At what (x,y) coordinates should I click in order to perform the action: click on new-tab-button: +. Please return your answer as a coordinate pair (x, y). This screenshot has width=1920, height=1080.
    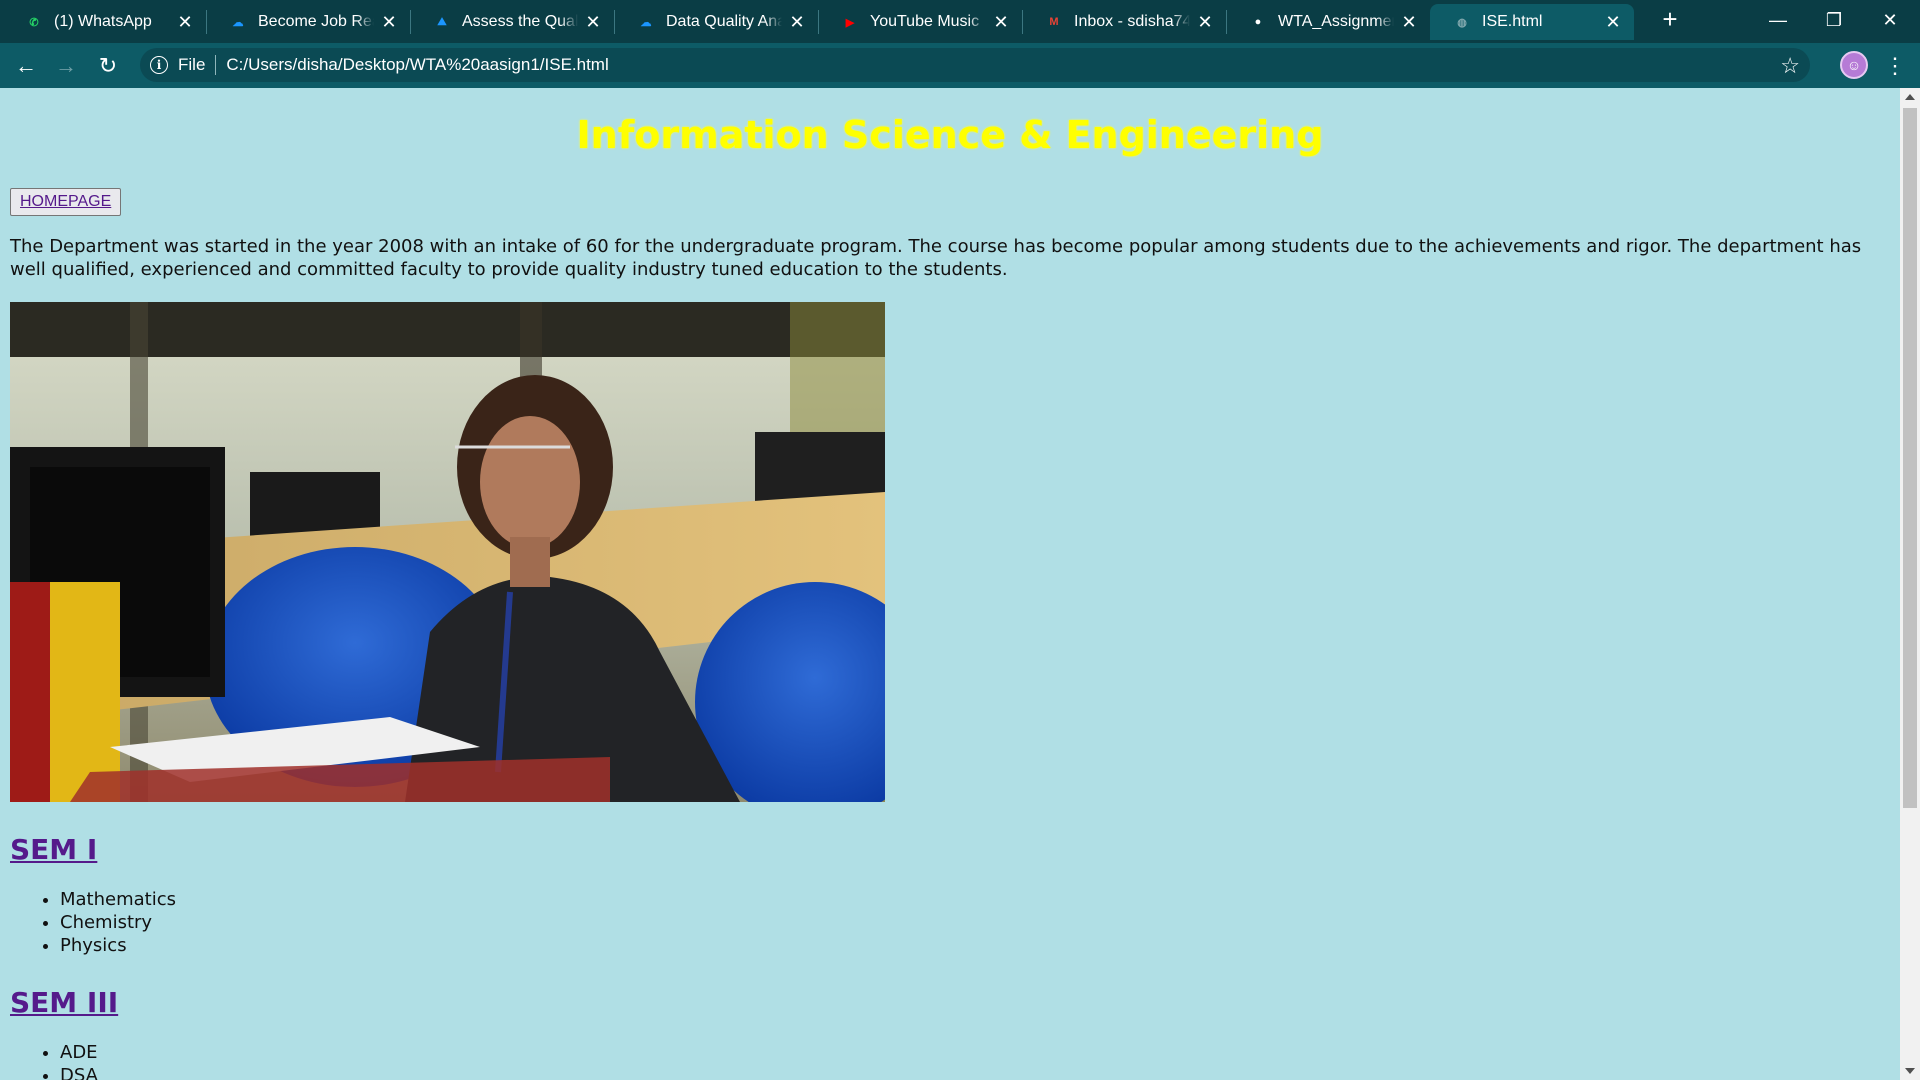
    Looking at the image, I should click on (1670, 20).